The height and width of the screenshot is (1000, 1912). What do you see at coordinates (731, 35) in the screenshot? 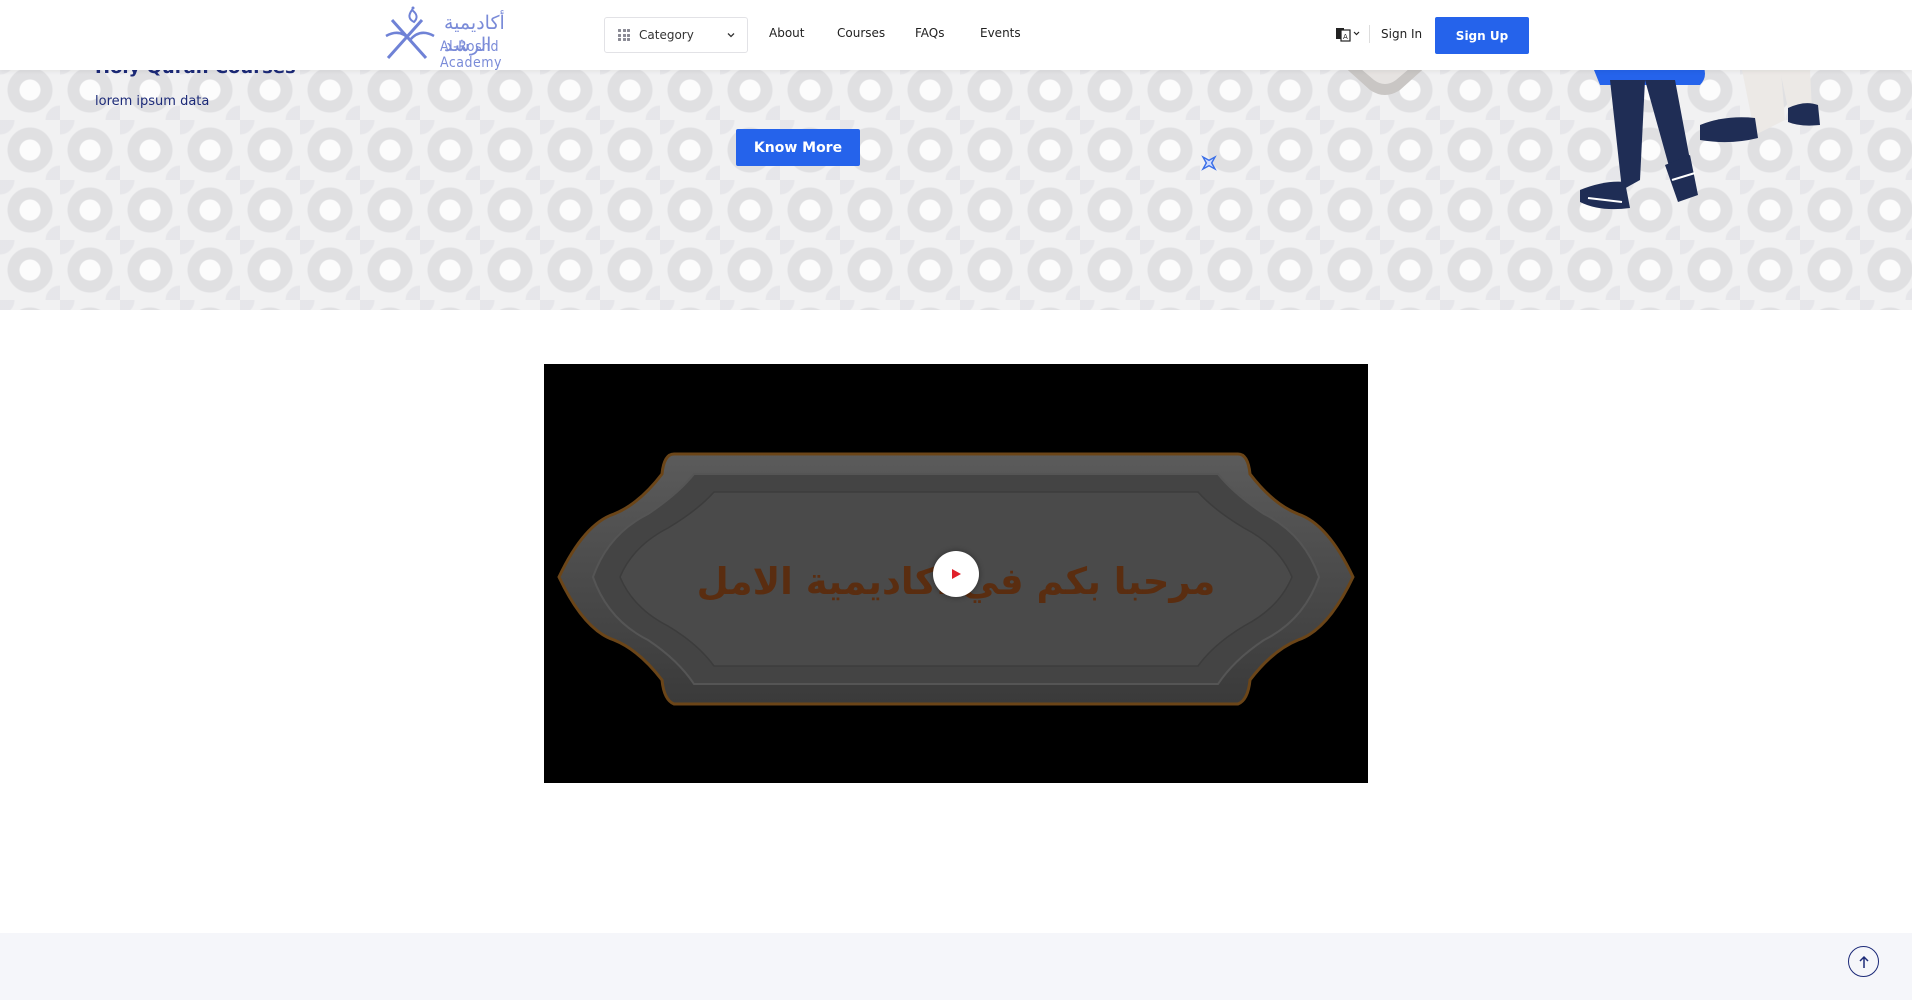
I see `chevron-down-icon` at bounding box center [731, 35].